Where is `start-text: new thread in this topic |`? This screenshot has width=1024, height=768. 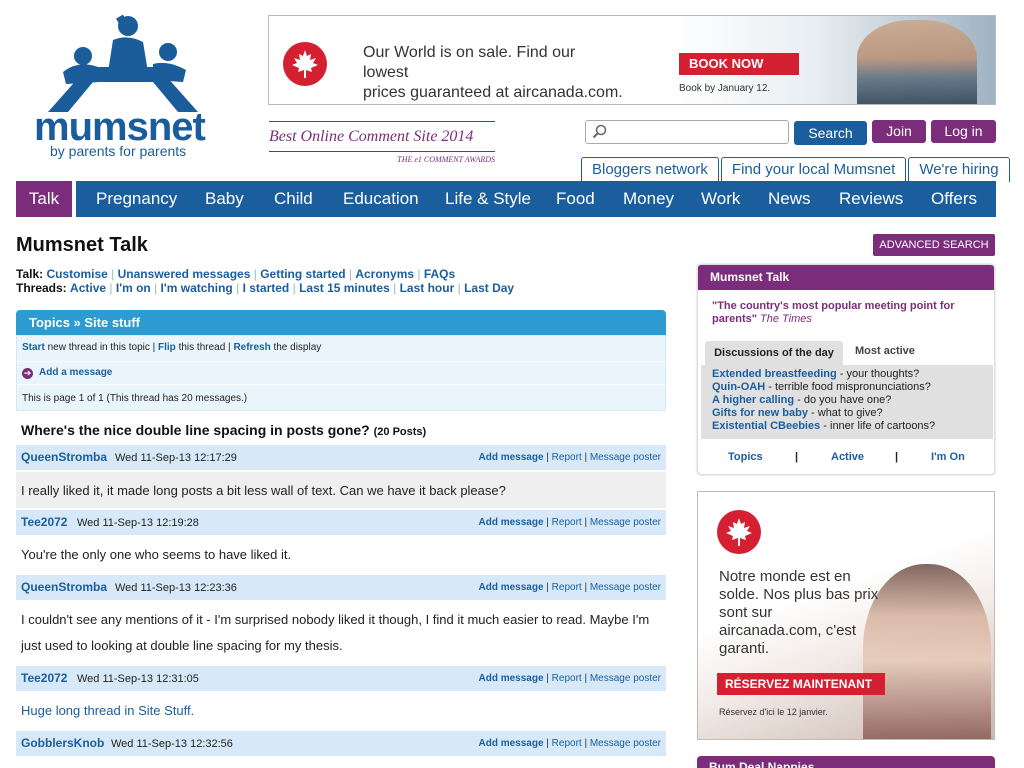 start-text: new thread in this topic | is located at coordinates (101, 347).